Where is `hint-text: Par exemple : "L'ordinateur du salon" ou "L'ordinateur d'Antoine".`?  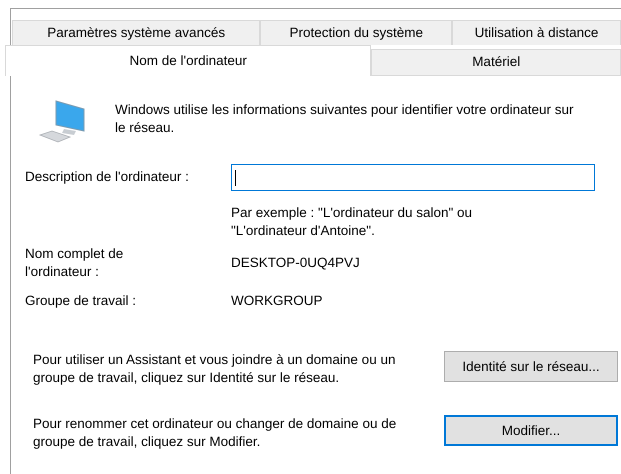 hint-text: Par exemple : "L'ordinateur du salon" ou "L'ordinateur d'Antoine". is located at coordinates (352, 222).